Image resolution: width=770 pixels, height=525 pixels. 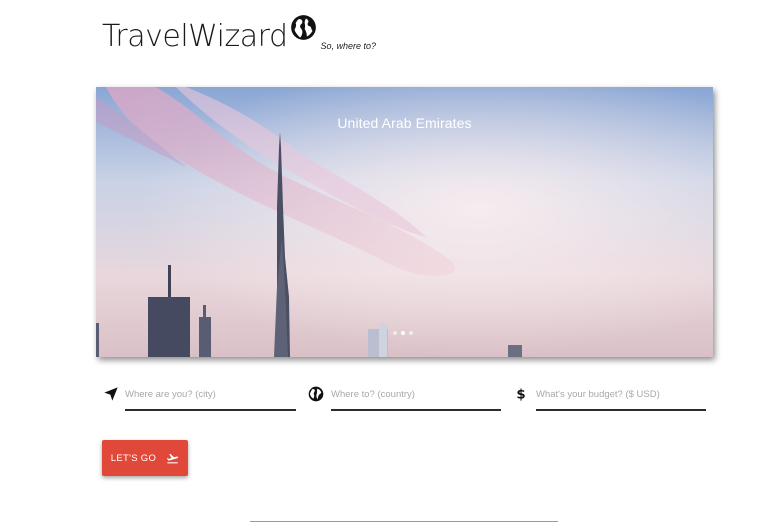 What do you see at coordinates (111, 394) in the screenshot?
I see `location-arrow-icon` at bounding box center [111, 394].